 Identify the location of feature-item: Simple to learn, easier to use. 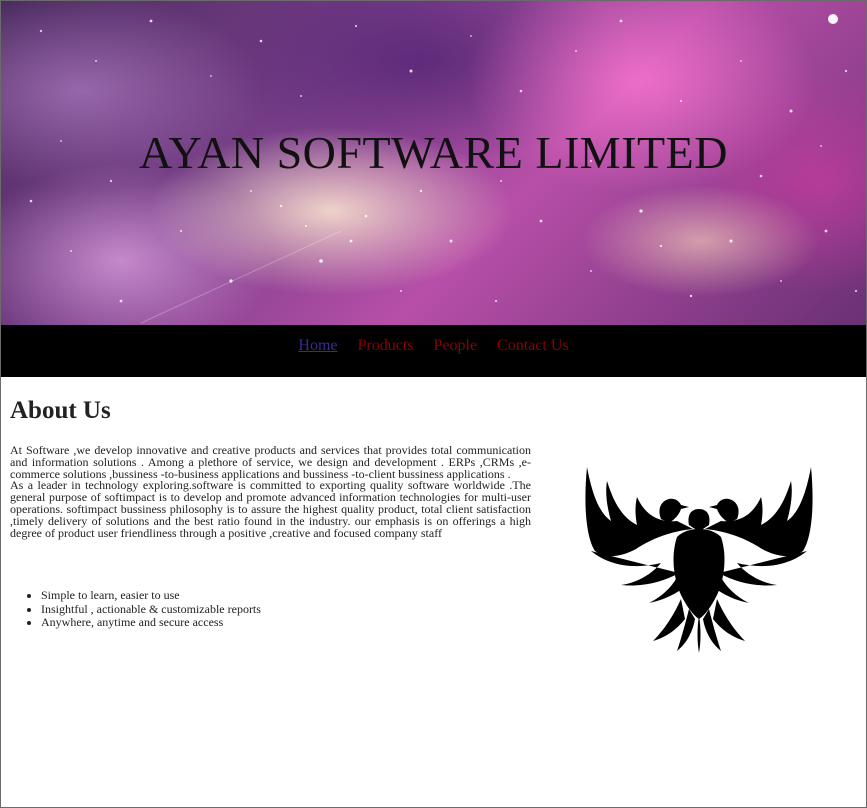
(291, 595).